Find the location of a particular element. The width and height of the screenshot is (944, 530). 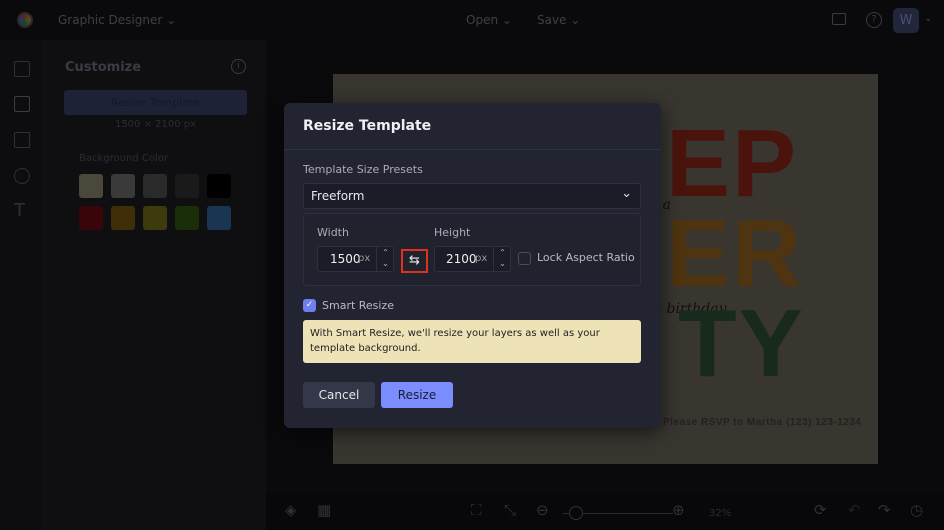

app-title: Graphic Designer is located at coordinates (110, 20).